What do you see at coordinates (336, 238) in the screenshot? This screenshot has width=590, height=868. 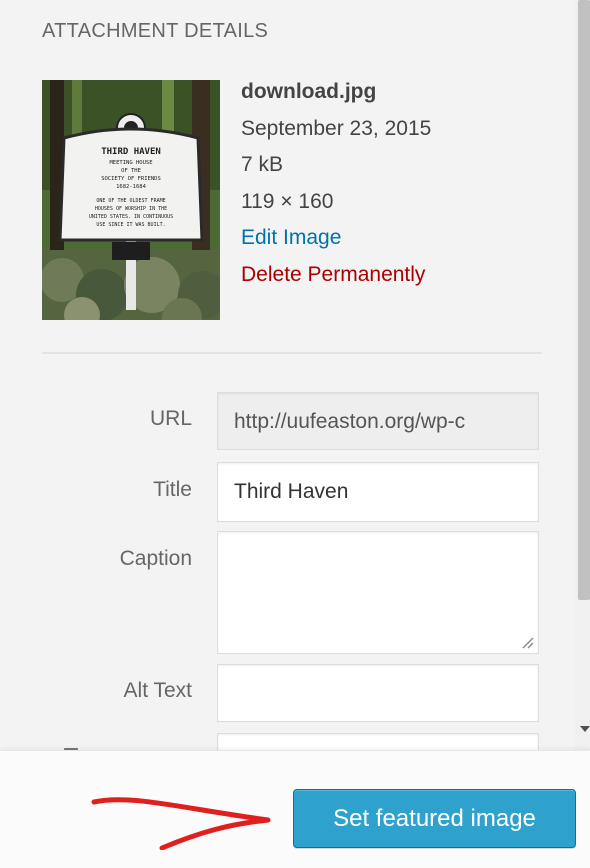 I see `edit-image-link: Edit Image` at bounding box center [336, 238].